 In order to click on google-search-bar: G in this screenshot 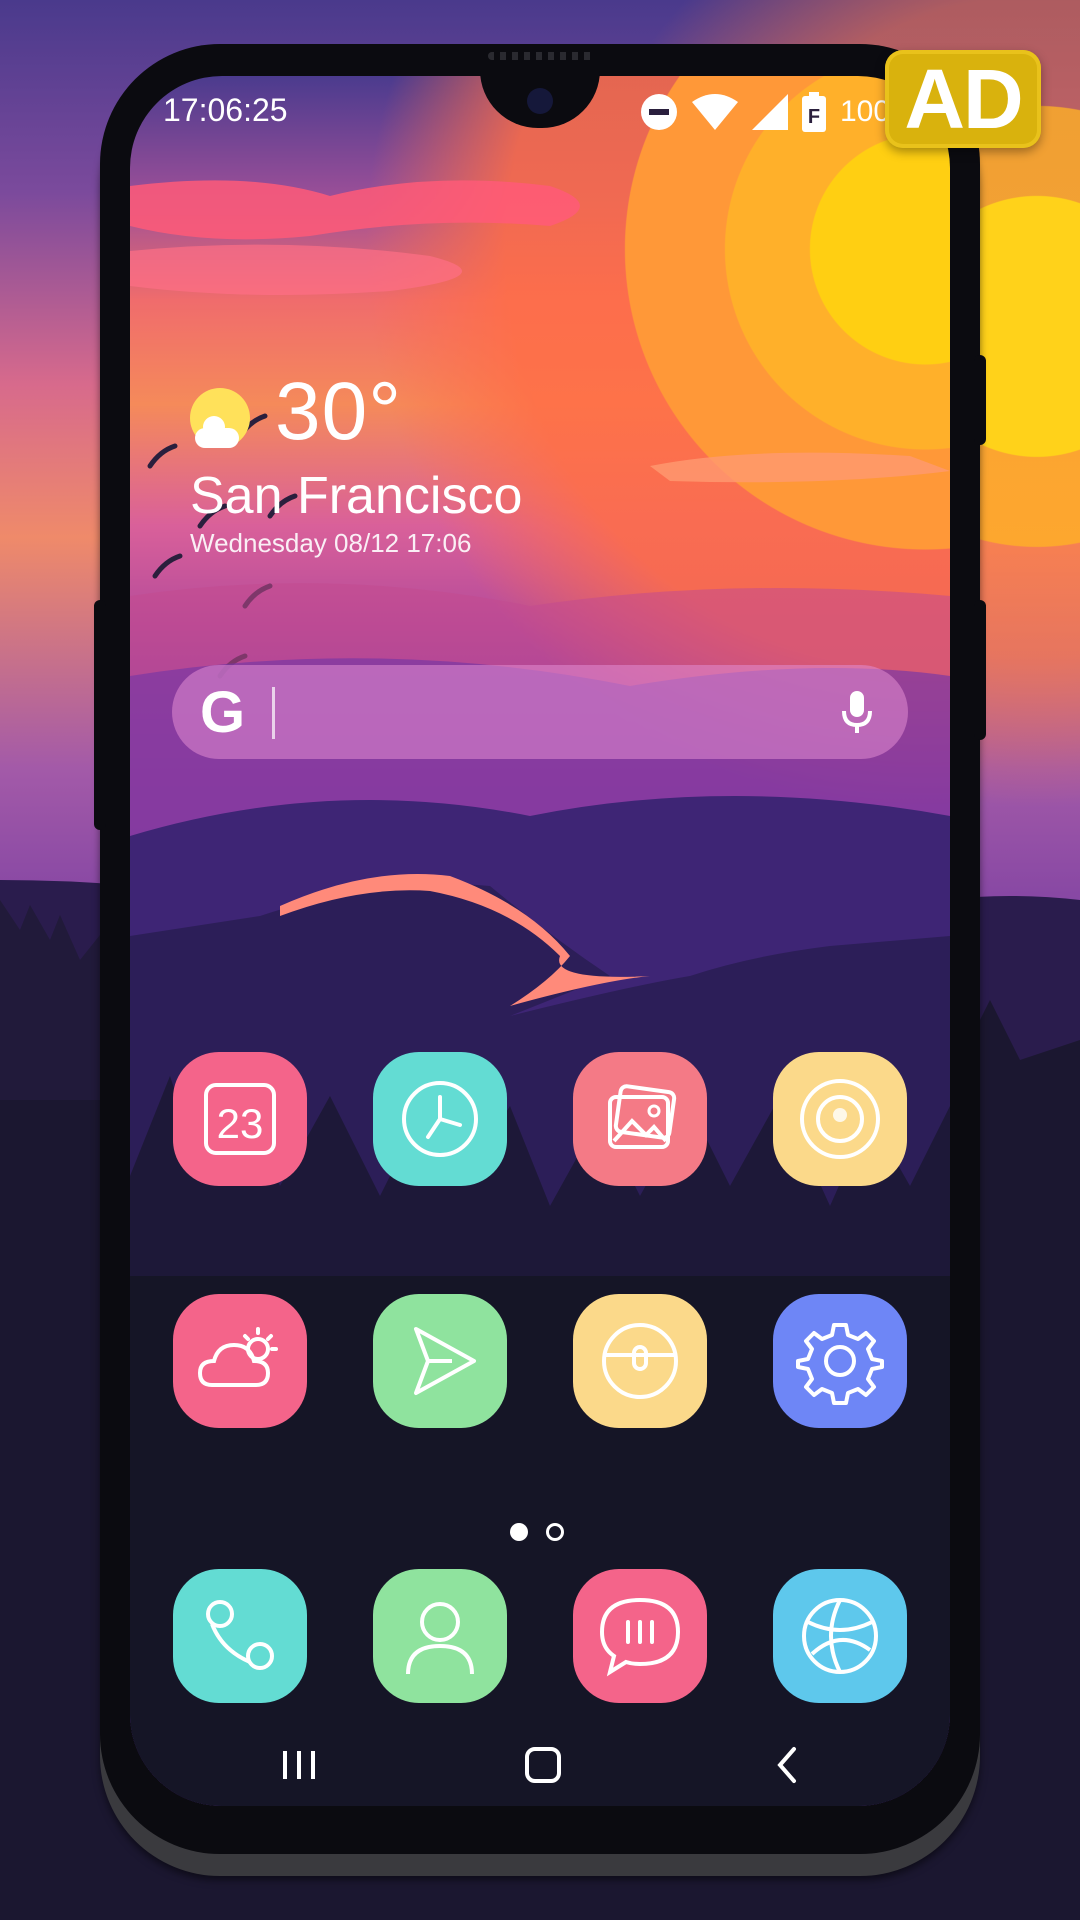, I will do `click(540, 712)`.